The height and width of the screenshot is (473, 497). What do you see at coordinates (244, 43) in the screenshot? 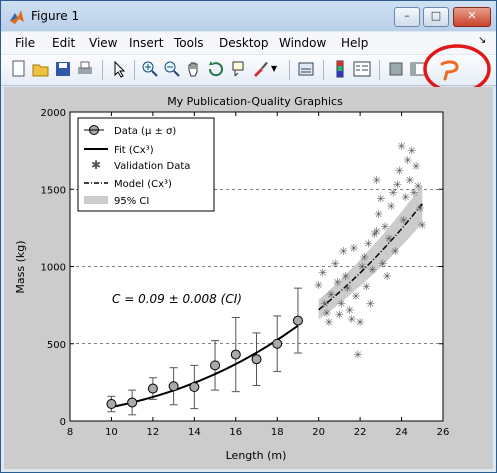
I see `menu-desktop: Desktop` at bounding box center [244, 43].